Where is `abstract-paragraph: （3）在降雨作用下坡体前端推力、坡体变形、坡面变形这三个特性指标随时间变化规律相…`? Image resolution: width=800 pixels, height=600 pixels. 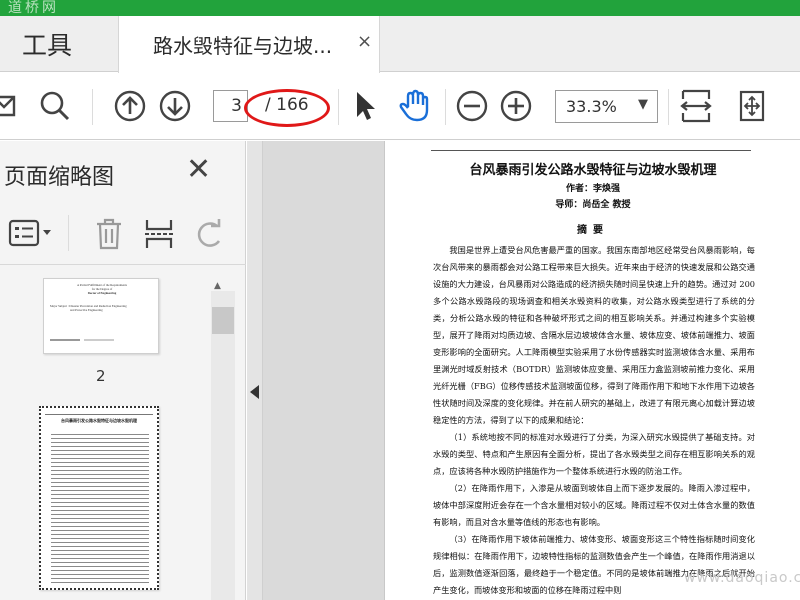 abstract-paragraph: （3）在降雨作用下坡体前端推力、坡体变形、坡面变形这三个特性指标随时间变化规律相… is located at coordinates (594, 564).